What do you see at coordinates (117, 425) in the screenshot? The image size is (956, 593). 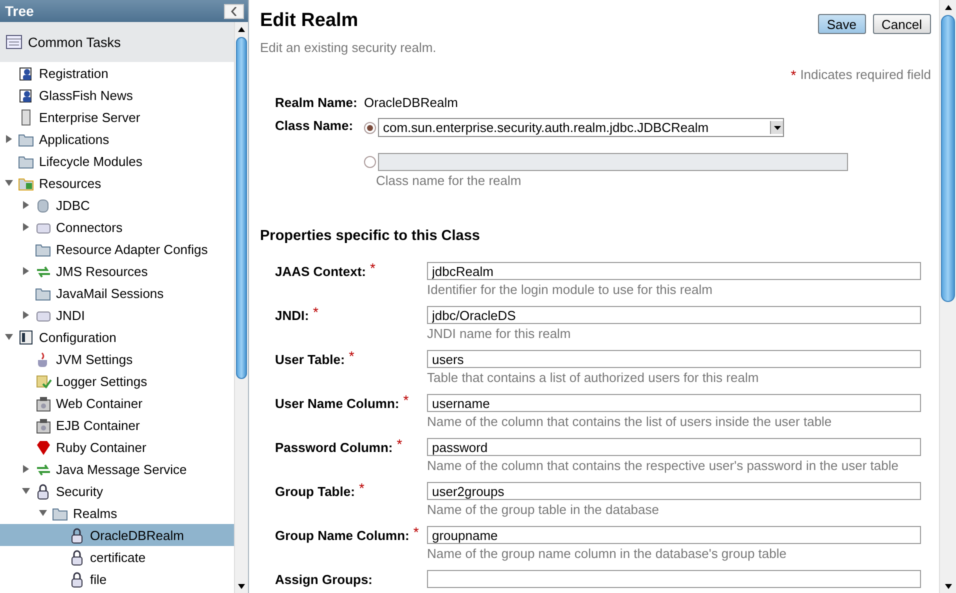 I see `tree-item: EJB Container` at bounding box center [117, 425].